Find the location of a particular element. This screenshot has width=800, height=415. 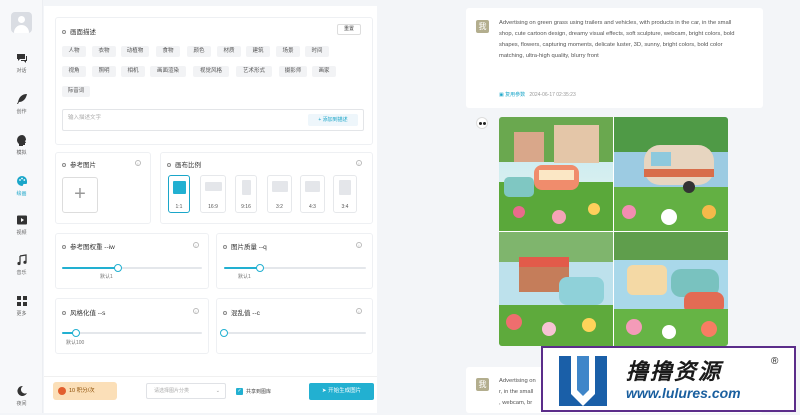

ratio-option: 4:3 is located at coordinates (312, 194).